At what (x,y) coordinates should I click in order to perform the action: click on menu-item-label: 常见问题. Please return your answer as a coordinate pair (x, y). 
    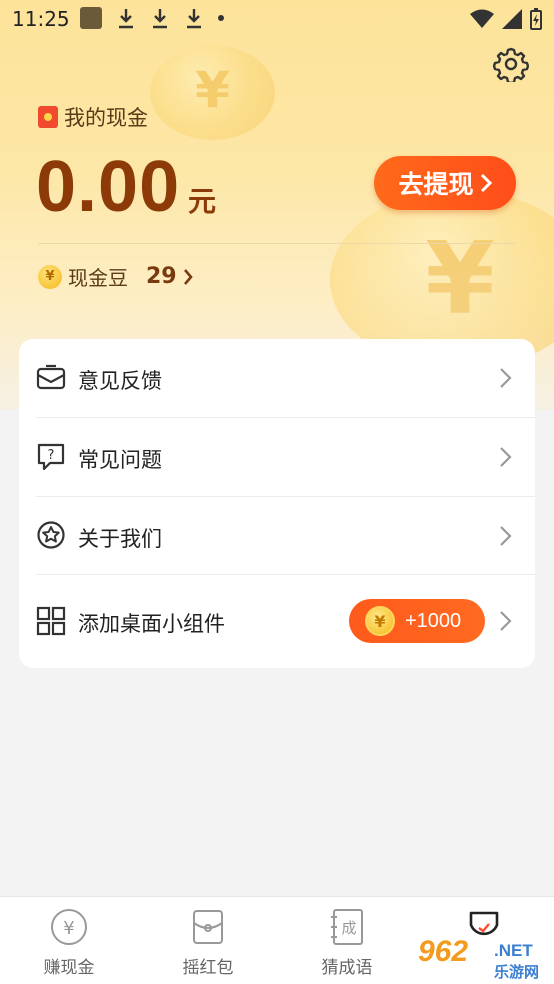
    Looking at the image, I should click on (120, 460).